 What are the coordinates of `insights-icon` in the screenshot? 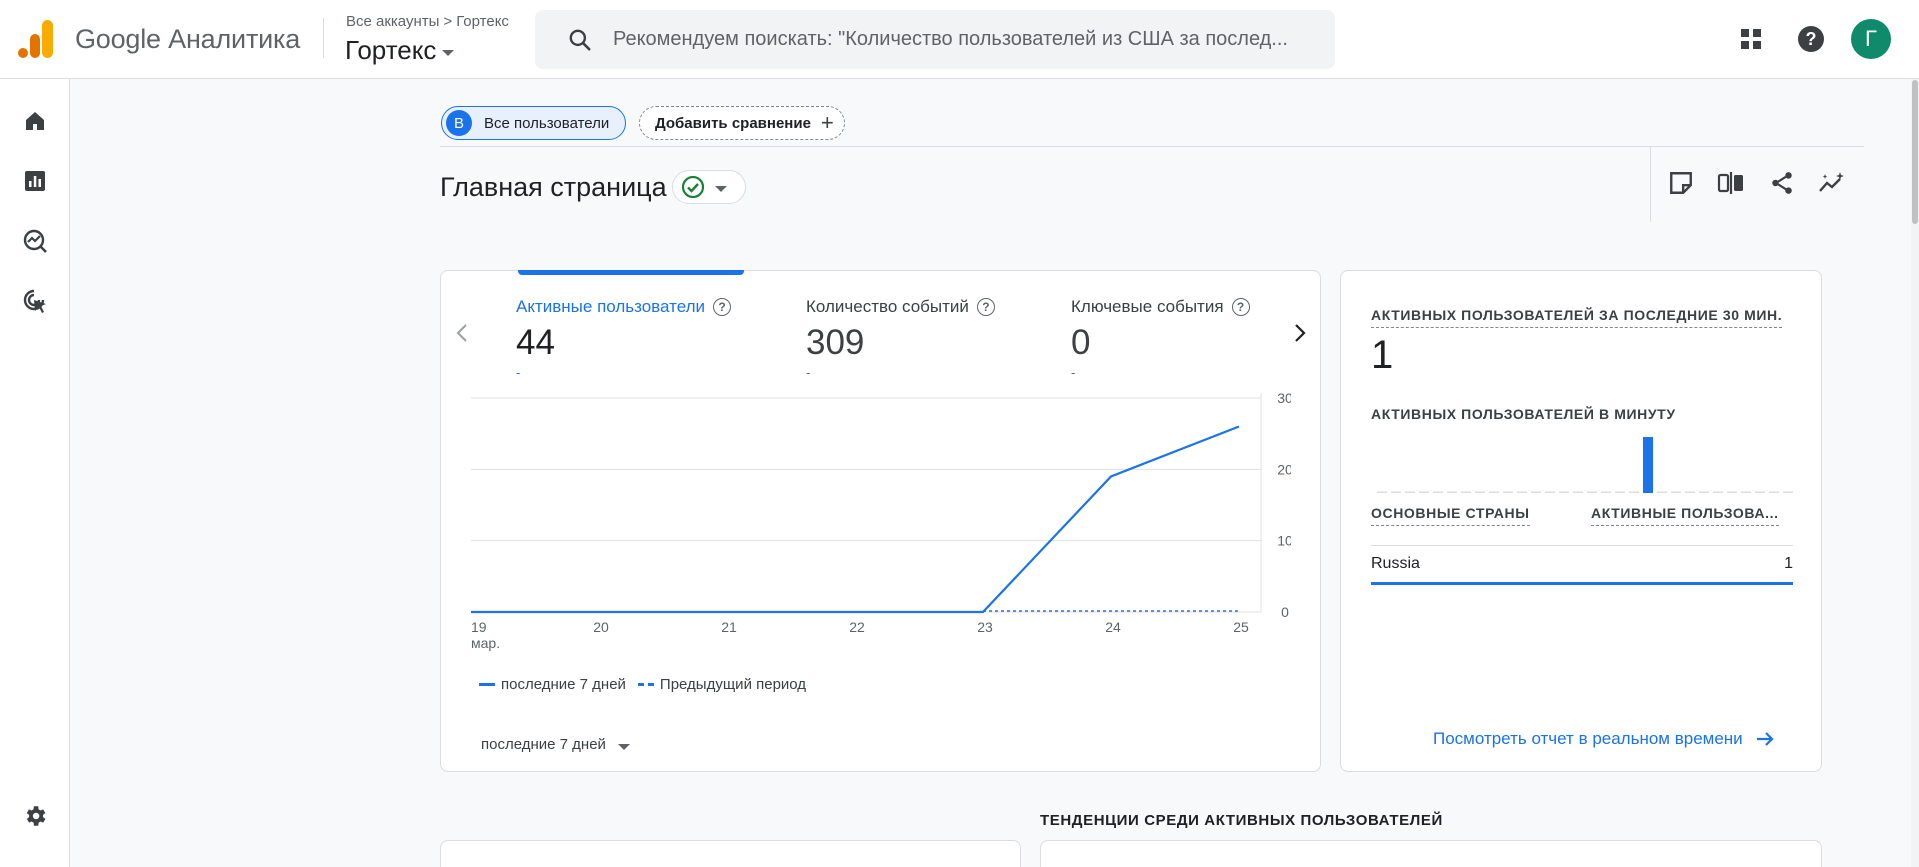 It's located at (1832, 183).